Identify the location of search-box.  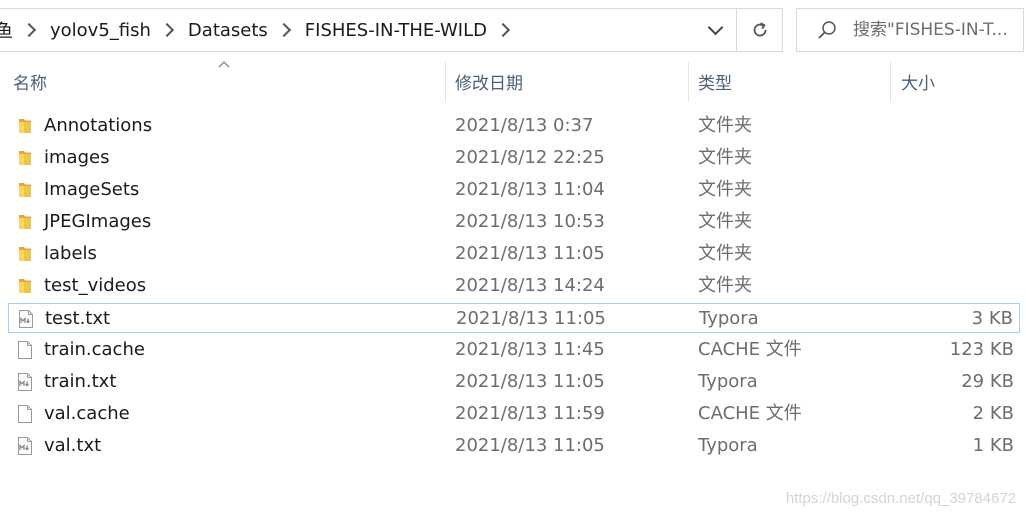
(910, 30).